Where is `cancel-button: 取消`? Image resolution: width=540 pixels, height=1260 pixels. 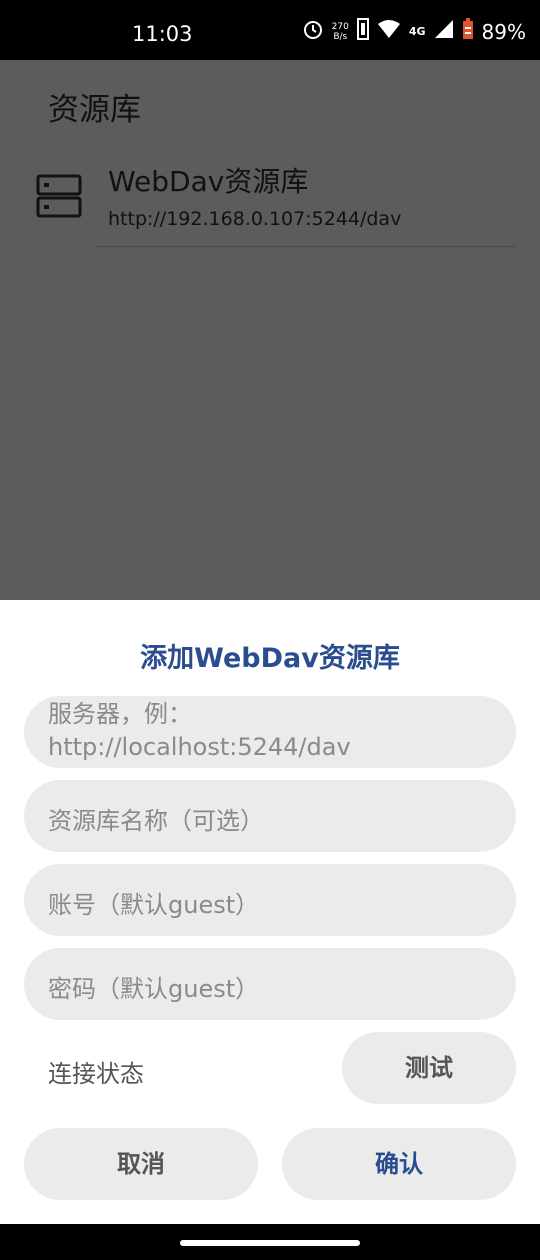
cancel-button: 取消 is located at coordinates (141, 1164).